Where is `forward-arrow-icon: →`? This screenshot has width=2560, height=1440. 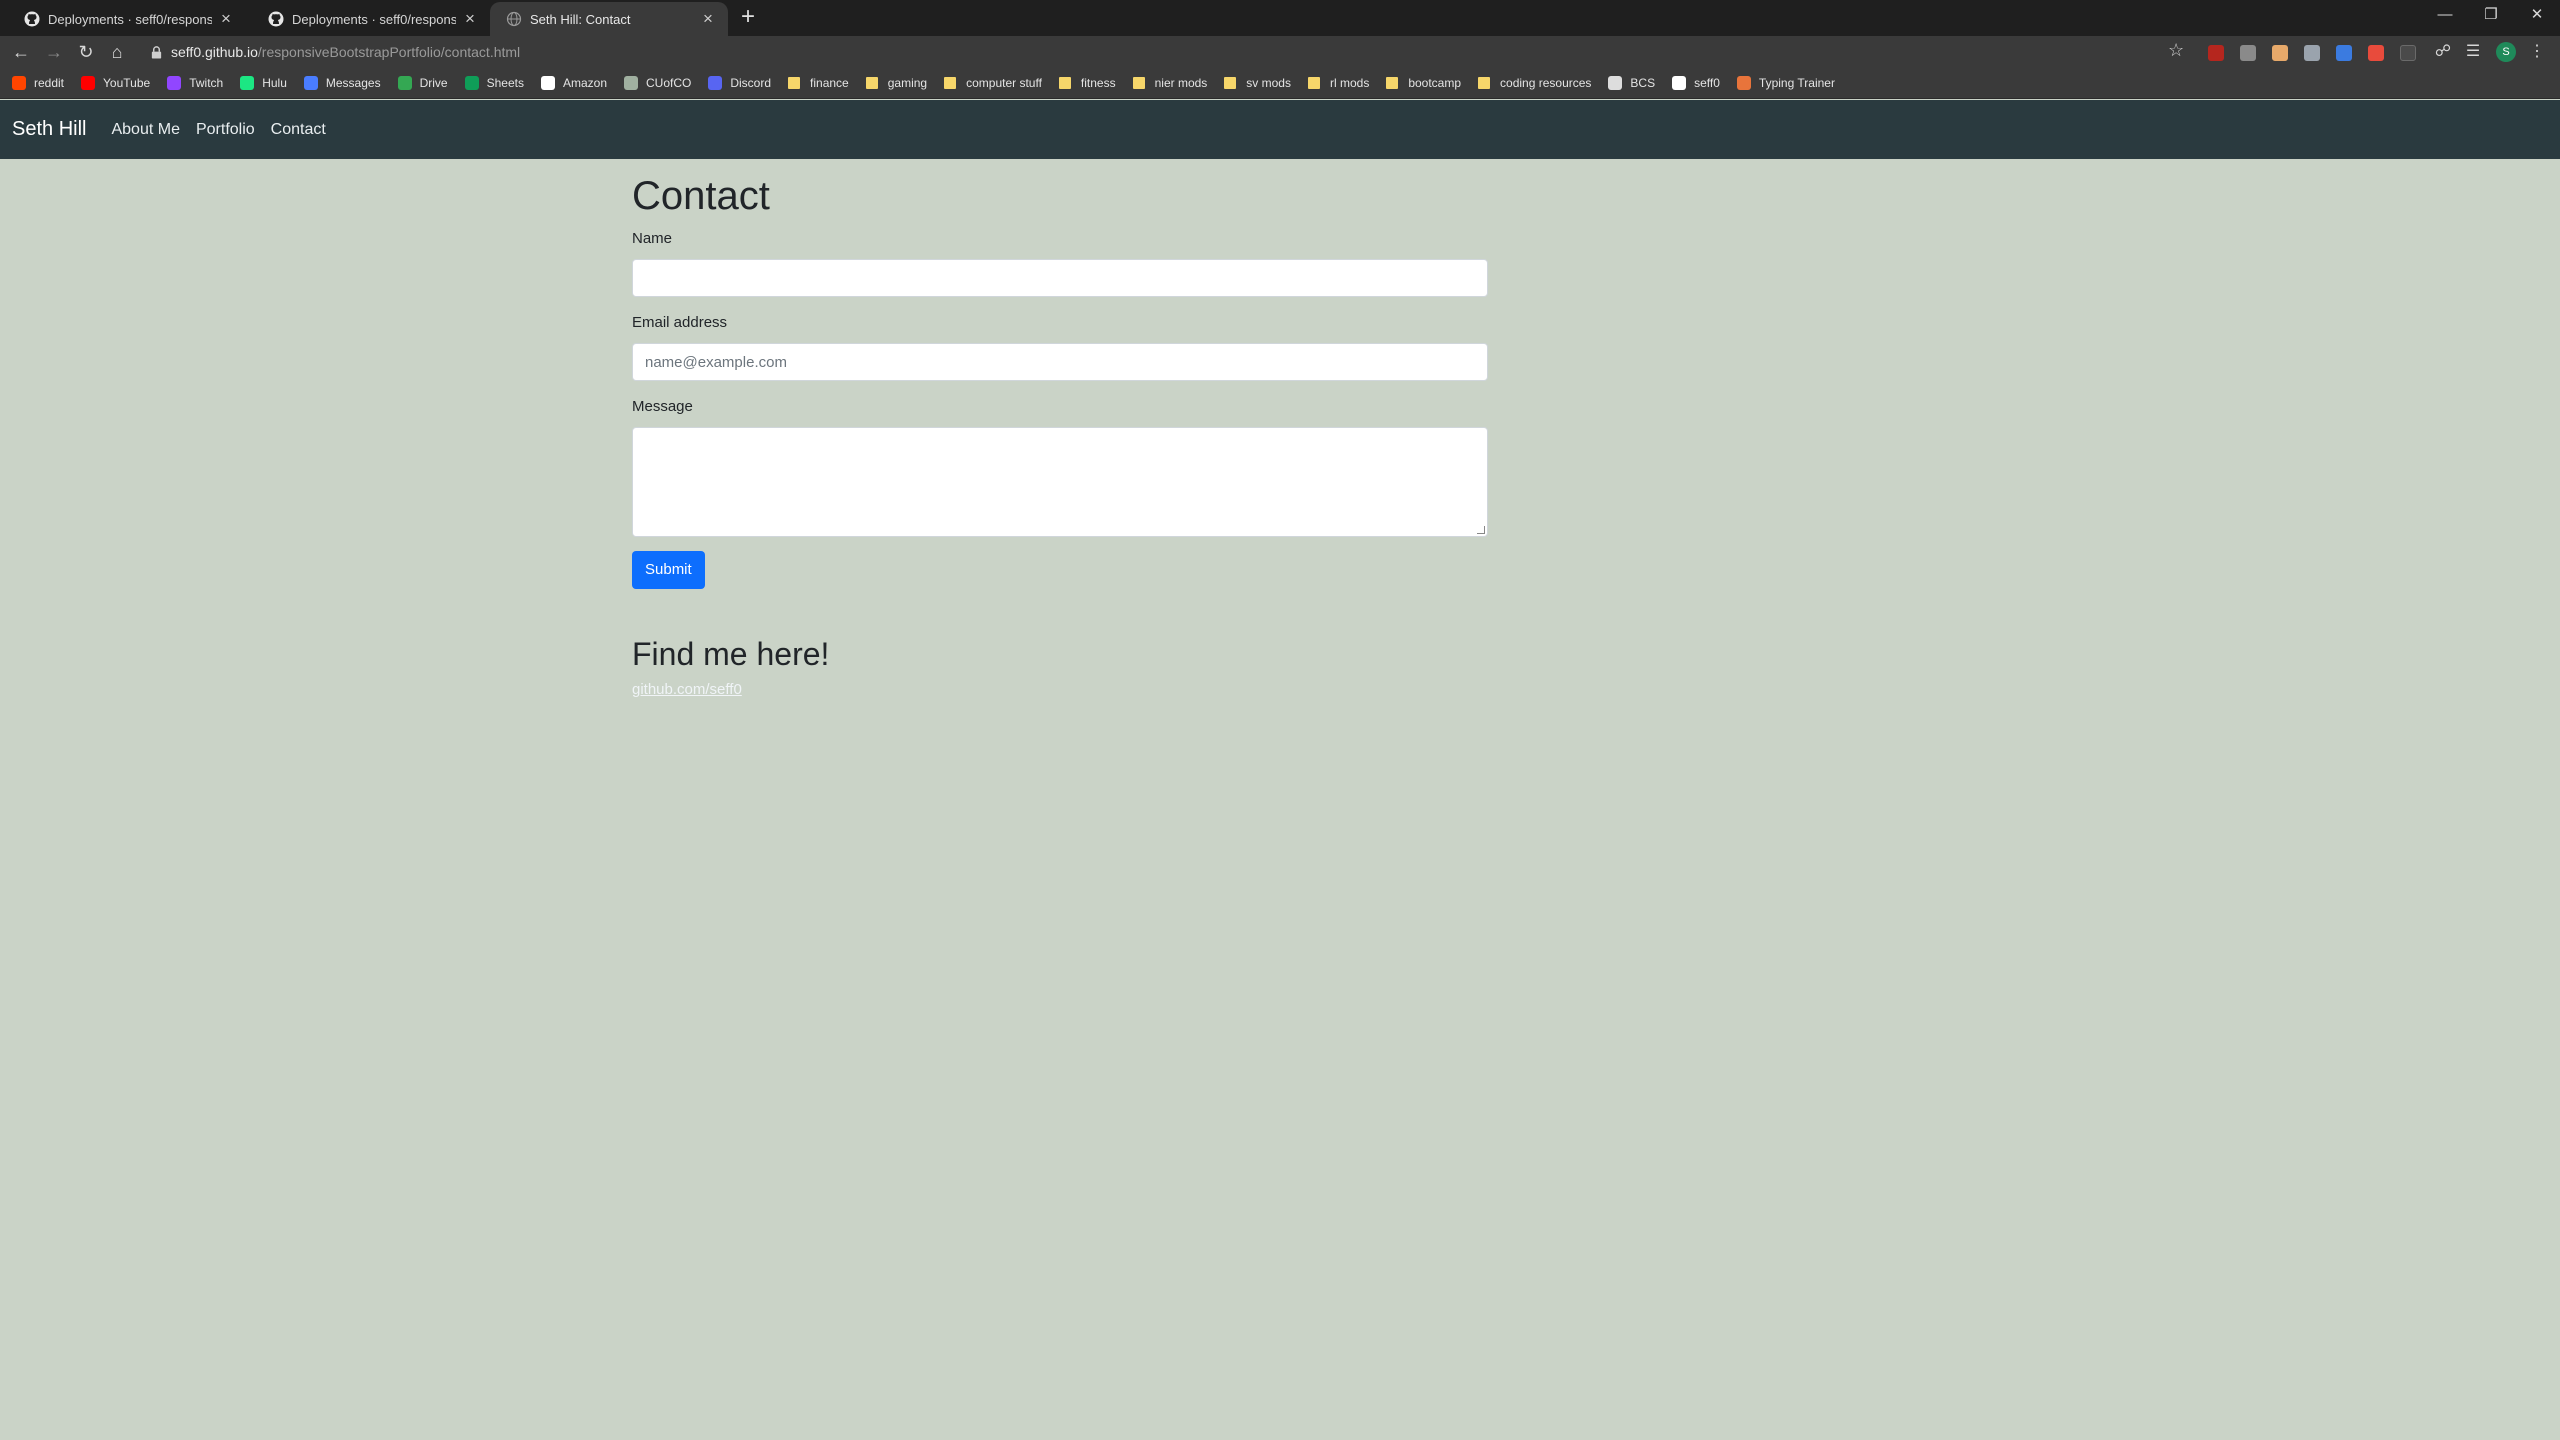 forward-arrow-icon: → is located at coordinates (54, 52).